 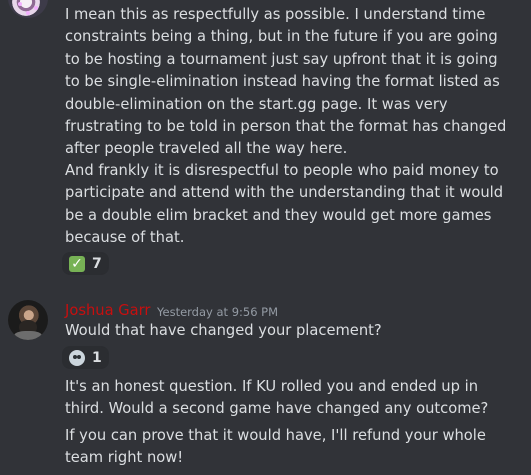 I want to click on message-timestamp: Yesterday at 9:56 PM, so click(x=217, y=312).